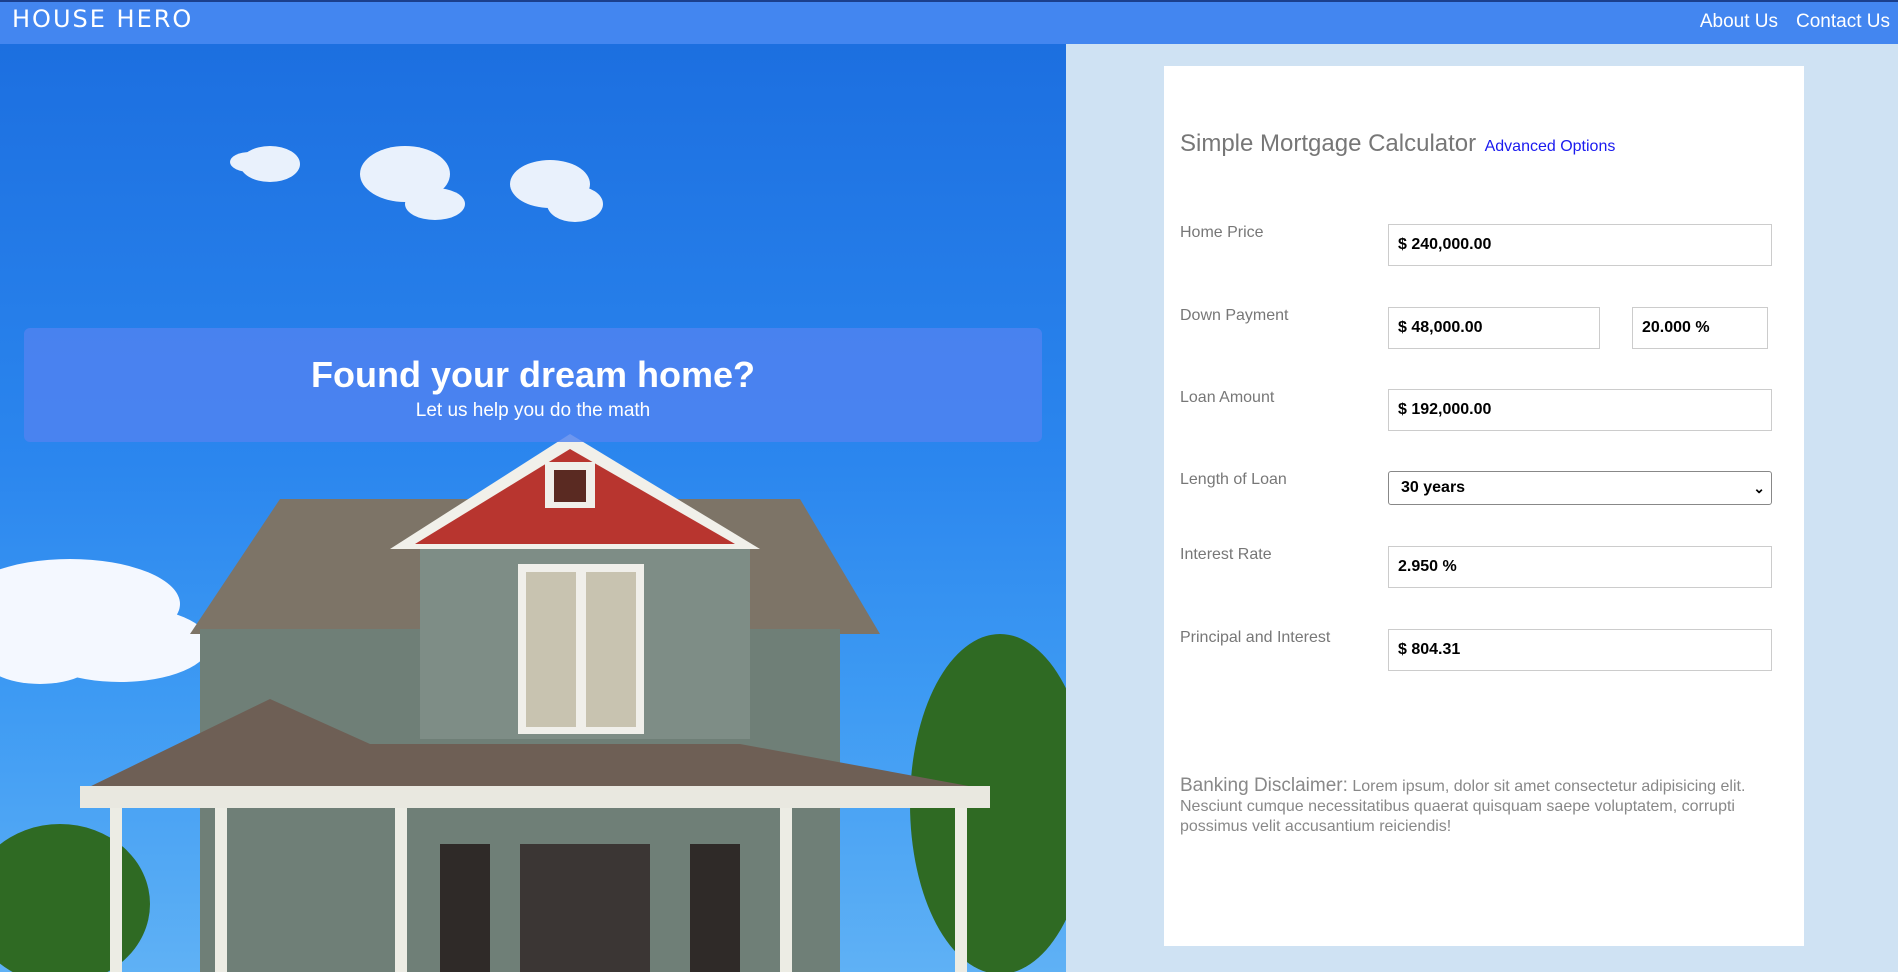 This screenshot has width=1898, height=972. What do you see at coordinates (1433, 487) in the screenshot?
I see `loan-length-value: 30 years` at bounding box center [1433, 487].